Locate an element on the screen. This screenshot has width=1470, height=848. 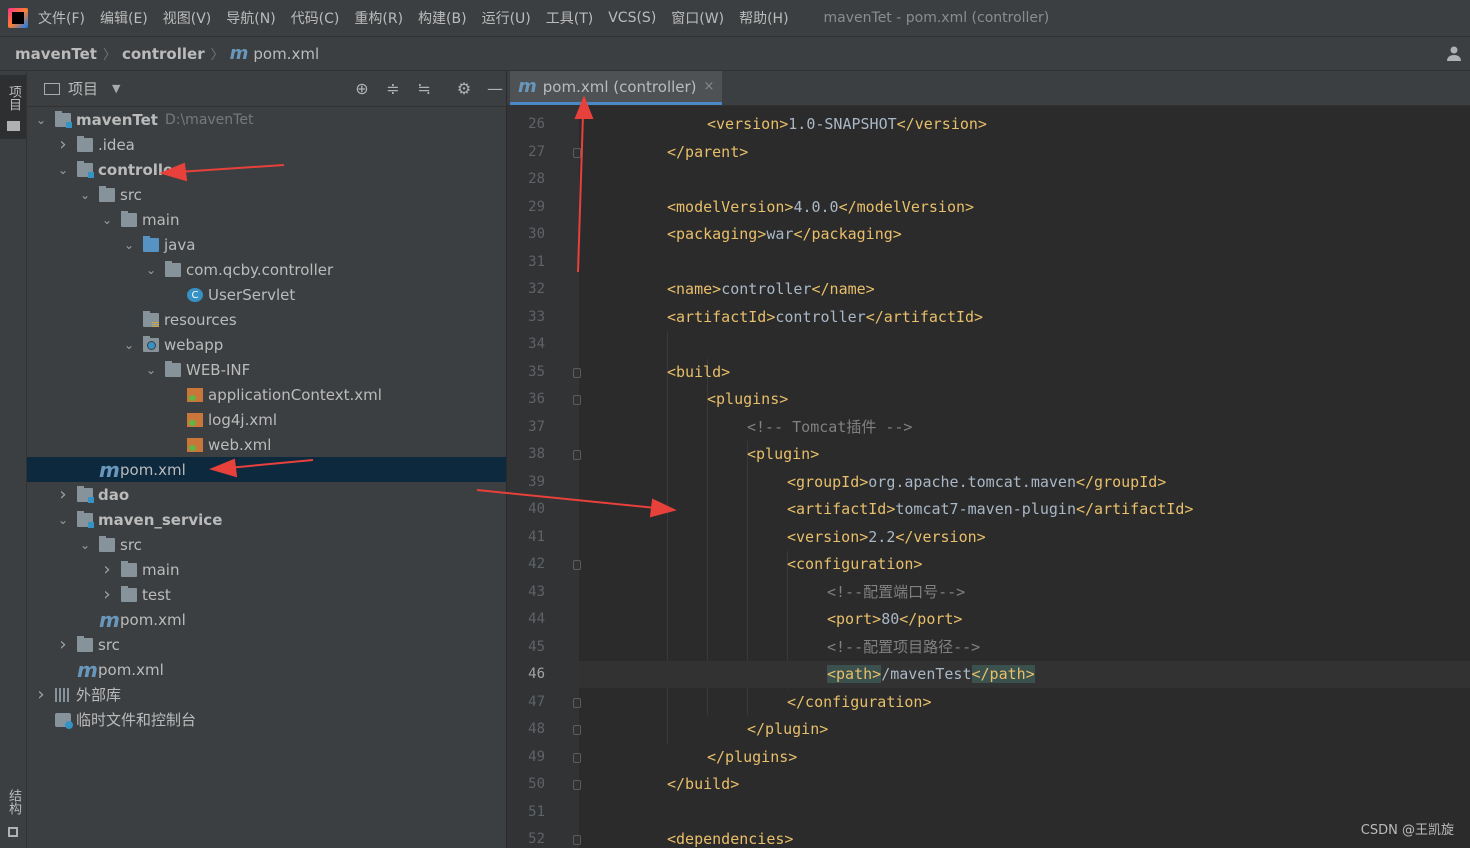
tree-node: C UserServlet is located at coordinates (266, 294).